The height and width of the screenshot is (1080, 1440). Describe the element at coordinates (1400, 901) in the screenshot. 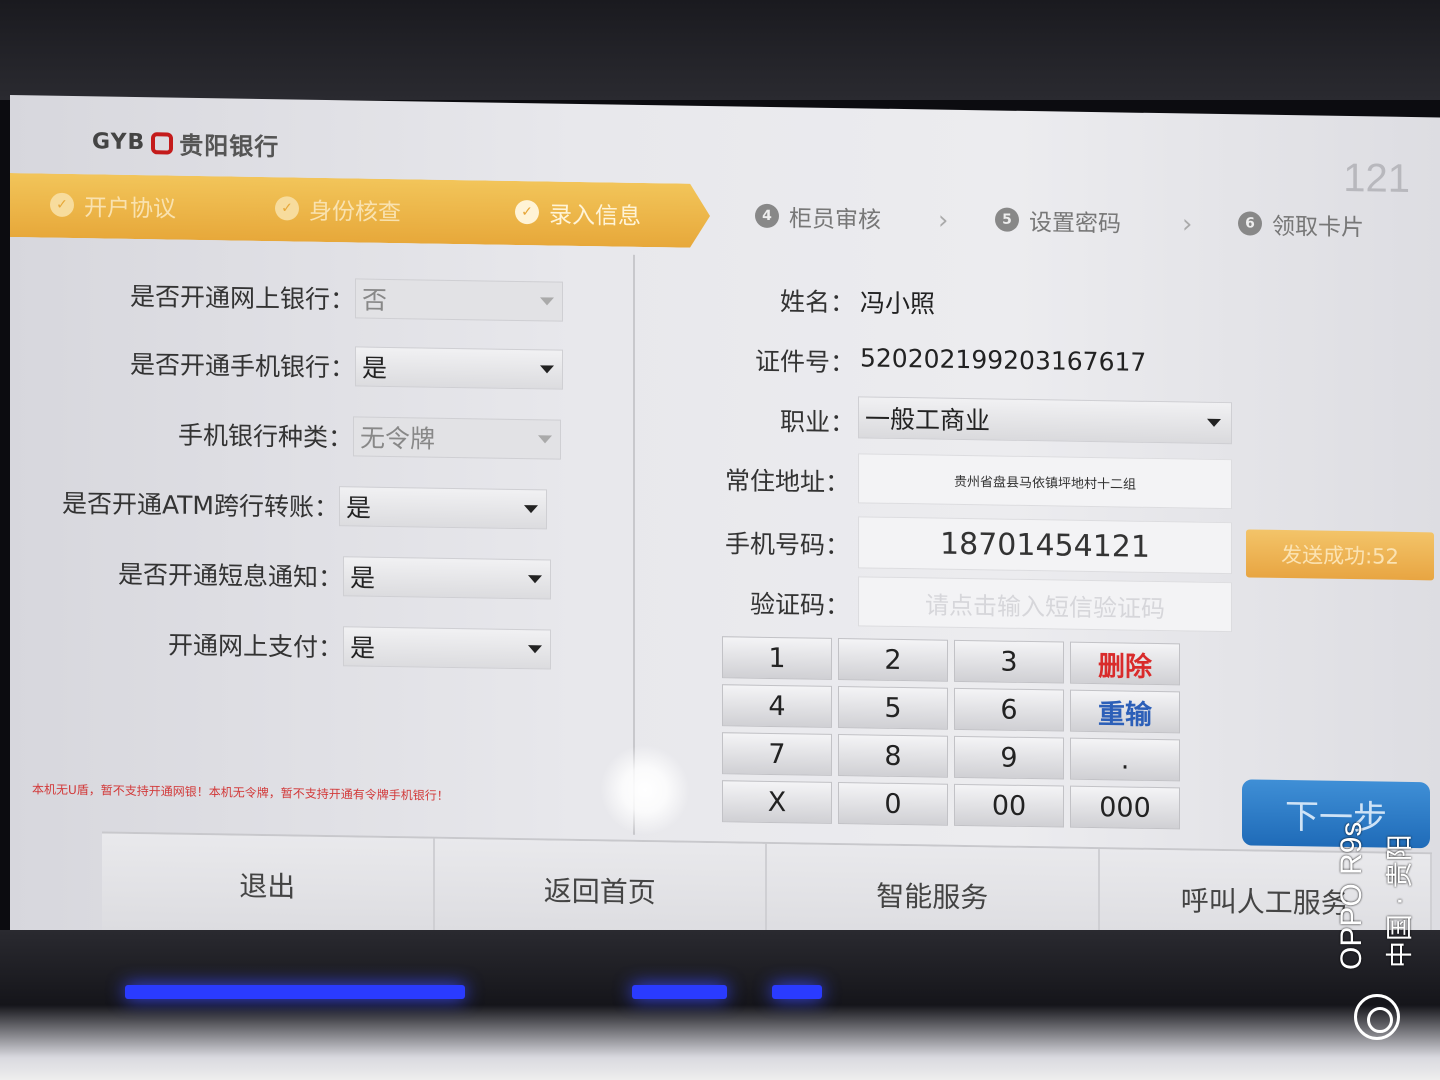

I see `watermark-location: 中国 · 贵阳` at that location.